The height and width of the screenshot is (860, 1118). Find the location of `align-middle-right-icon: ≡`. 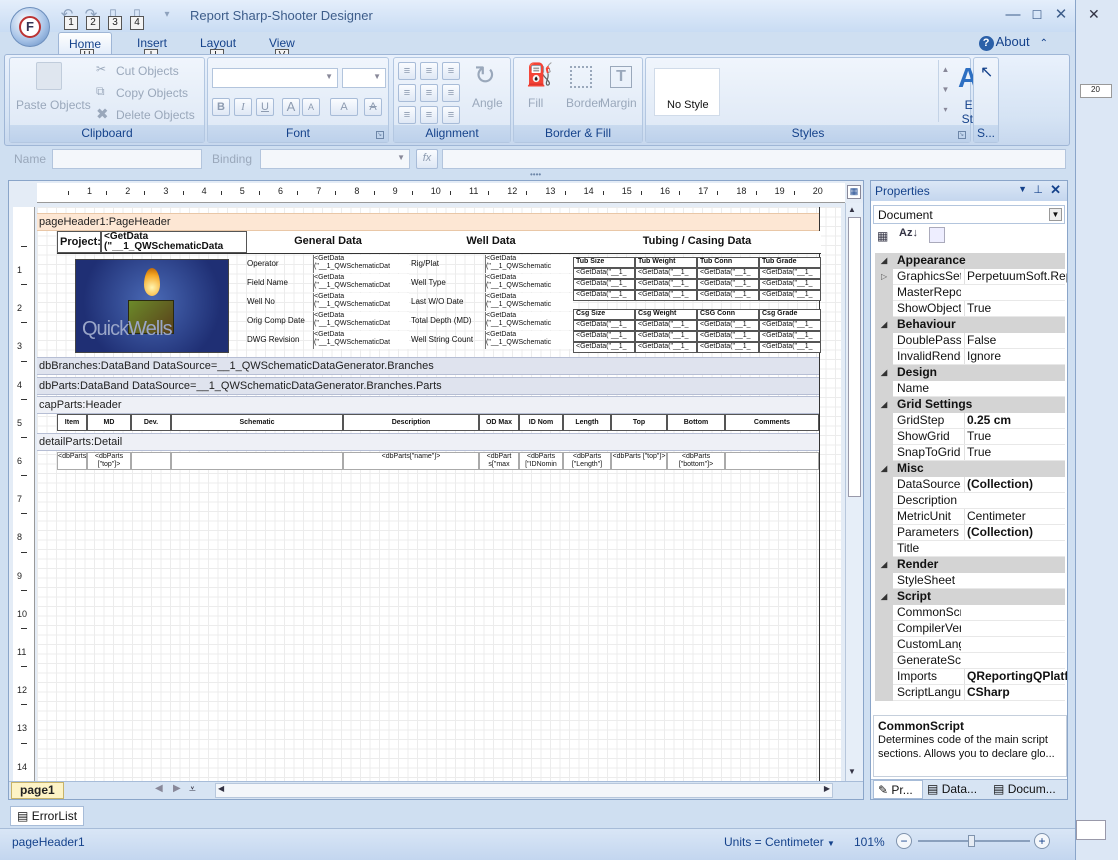

align-middle-right-icon: ≡ is located at coordinates (451, 93).